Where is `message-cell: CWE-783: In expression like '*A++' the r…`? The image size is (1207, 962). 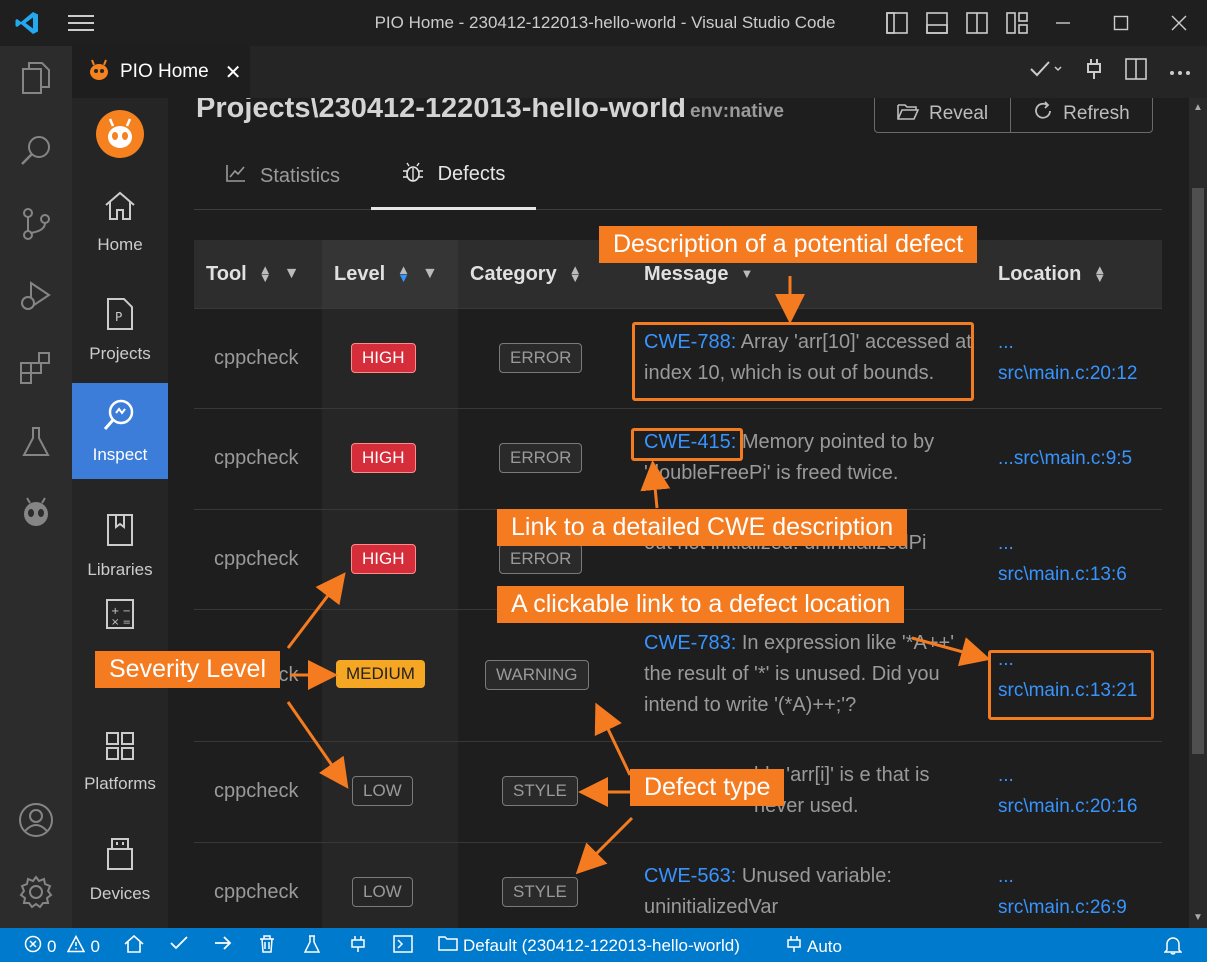
message-cell: CWE-783: In expression like '*A++' the r… is located at coordinates (799, 674).